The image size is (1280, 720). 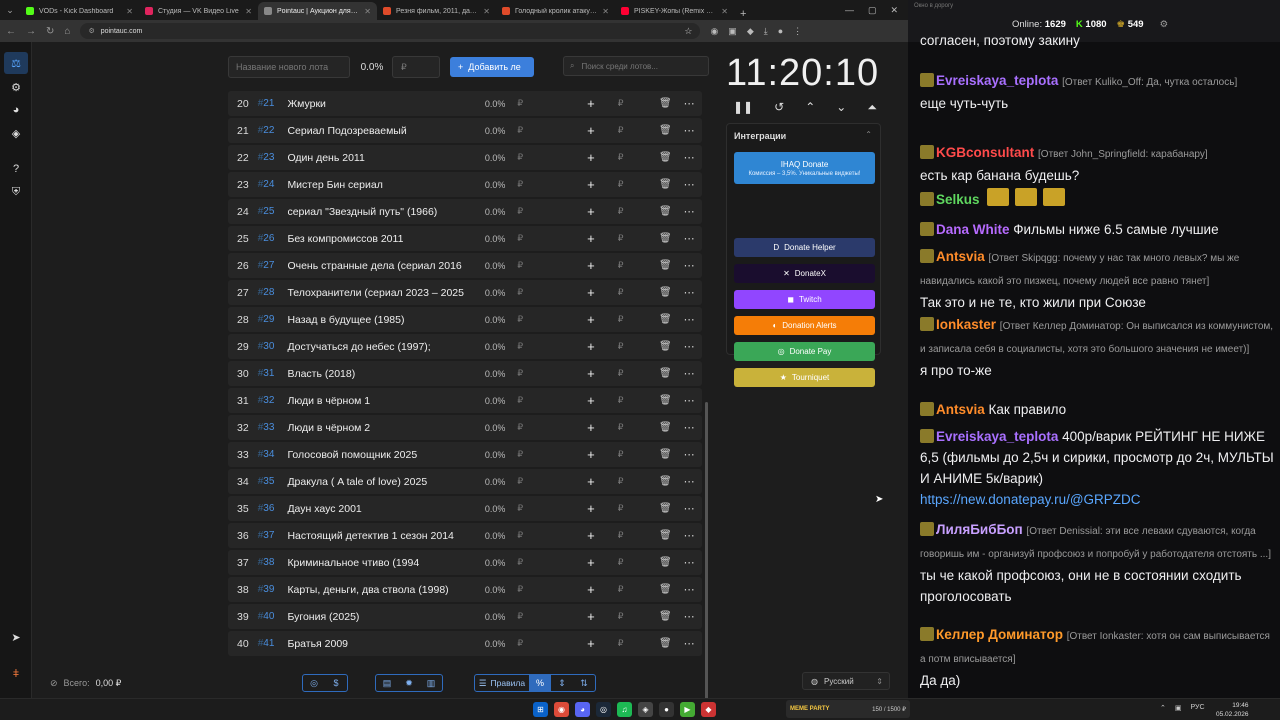 I want to click on lot-id: #37, so click(x=273, y=535).